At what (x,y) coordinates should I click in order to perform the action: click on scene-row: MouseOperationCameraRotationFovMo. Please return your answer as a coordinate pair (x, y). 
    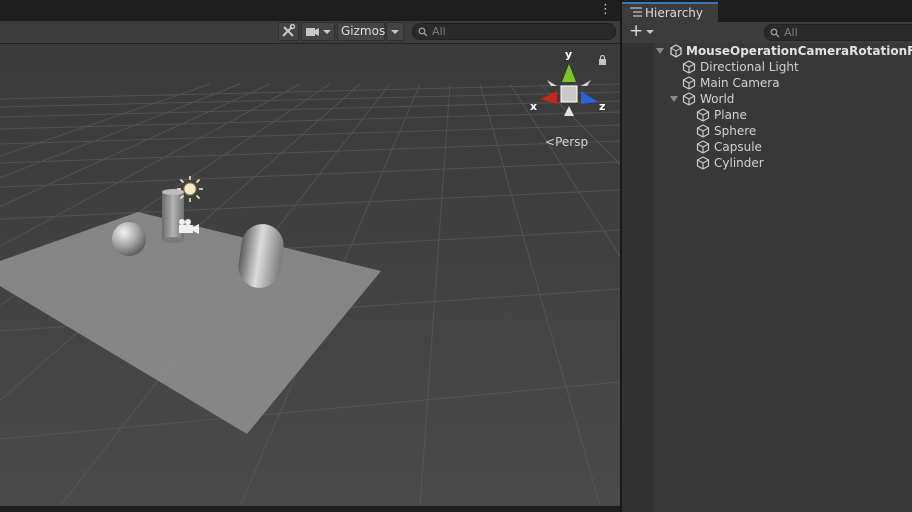
    Looking at the image, I should click on (767, 51).